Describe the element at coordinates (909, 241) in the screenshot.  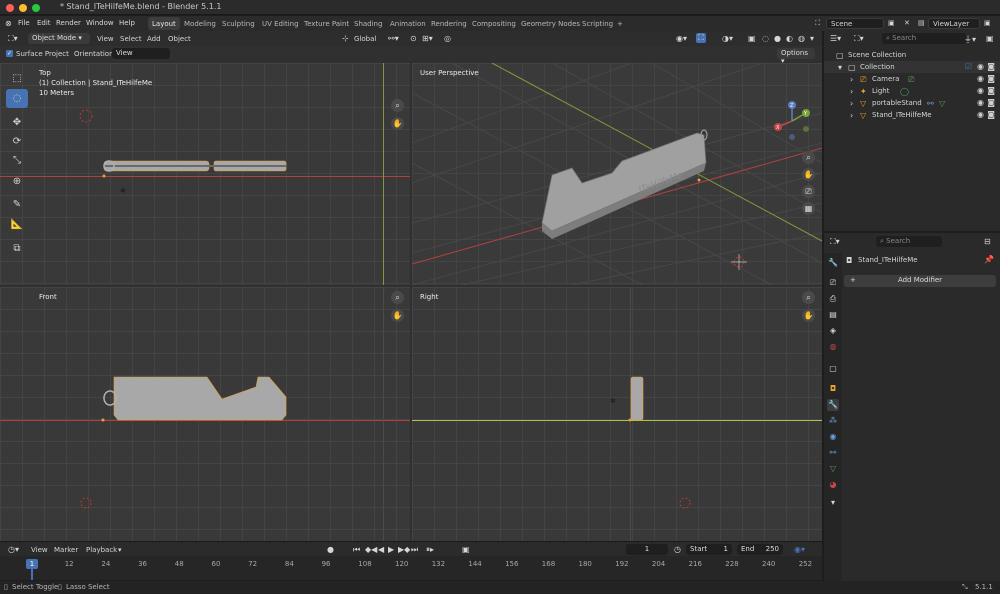
I see `properties-search-input: ⌕ Search` at that location.